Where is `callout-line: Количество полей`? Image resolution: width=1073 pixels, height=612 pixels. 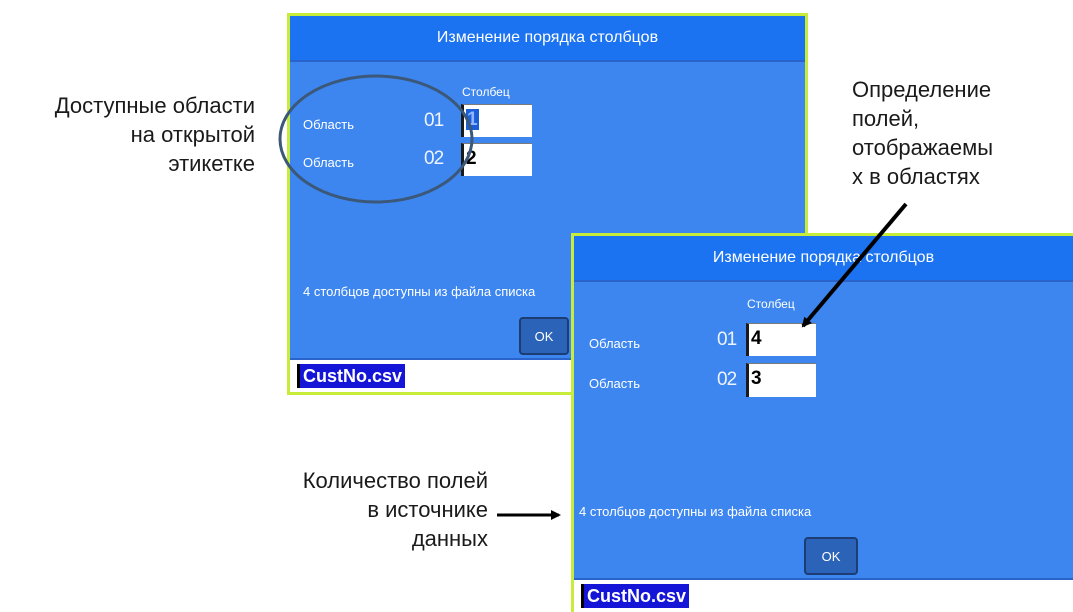
callout-line: Количество полей is located at coordinates (395, 480).